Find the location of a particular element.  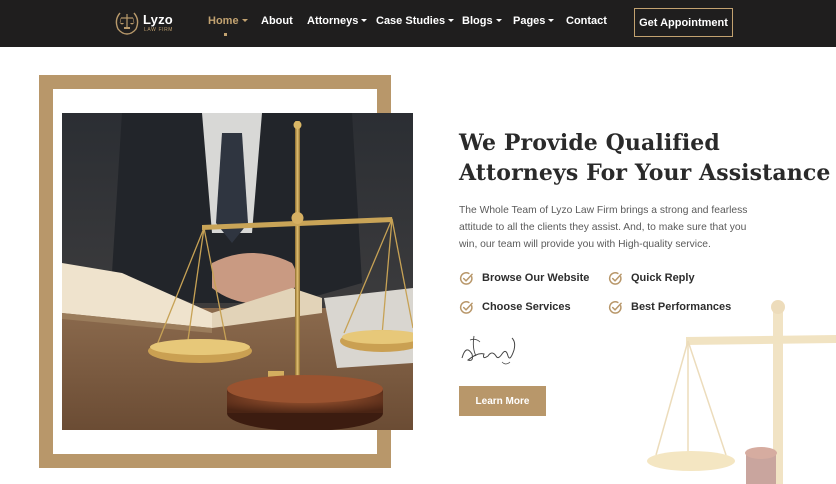

feature-label: Browse Our Website is located at coordinates (536, 278).